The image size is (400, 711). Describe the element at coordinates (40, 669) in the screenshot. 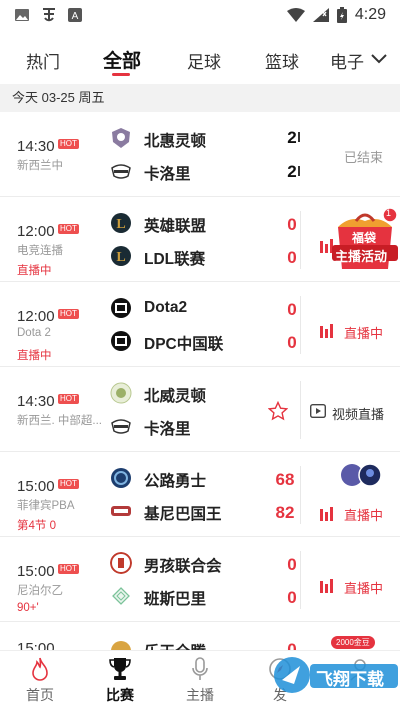

I see `flame-icon` at that location.